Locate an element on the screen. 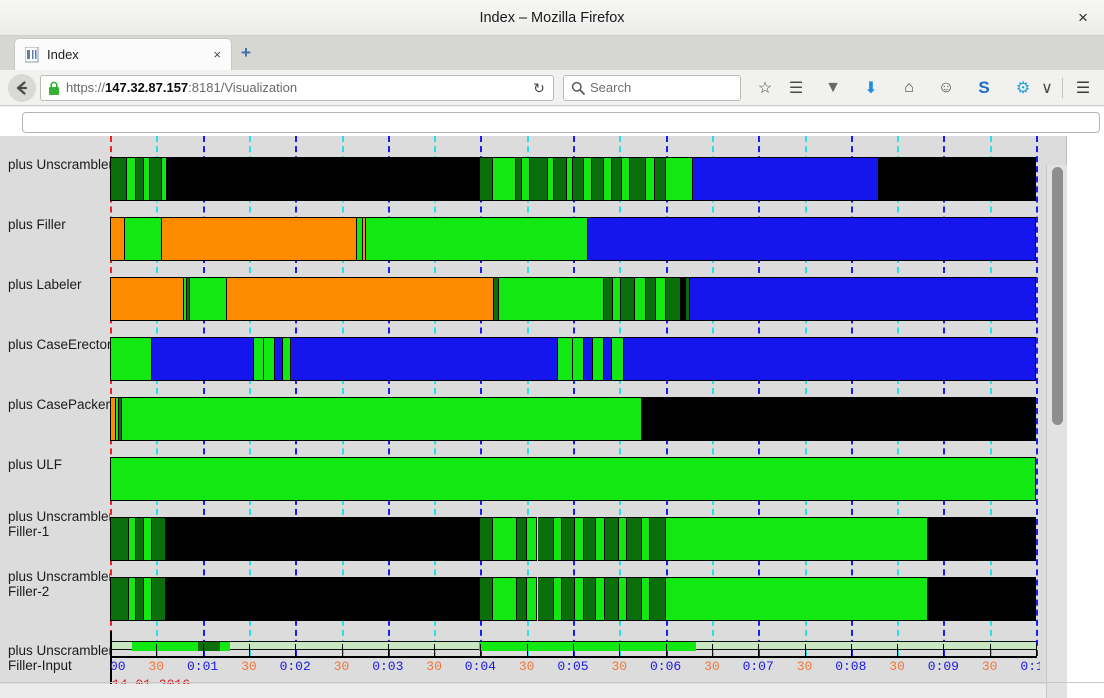  home-icon: ⌂ is located at coordinates (909, 88).